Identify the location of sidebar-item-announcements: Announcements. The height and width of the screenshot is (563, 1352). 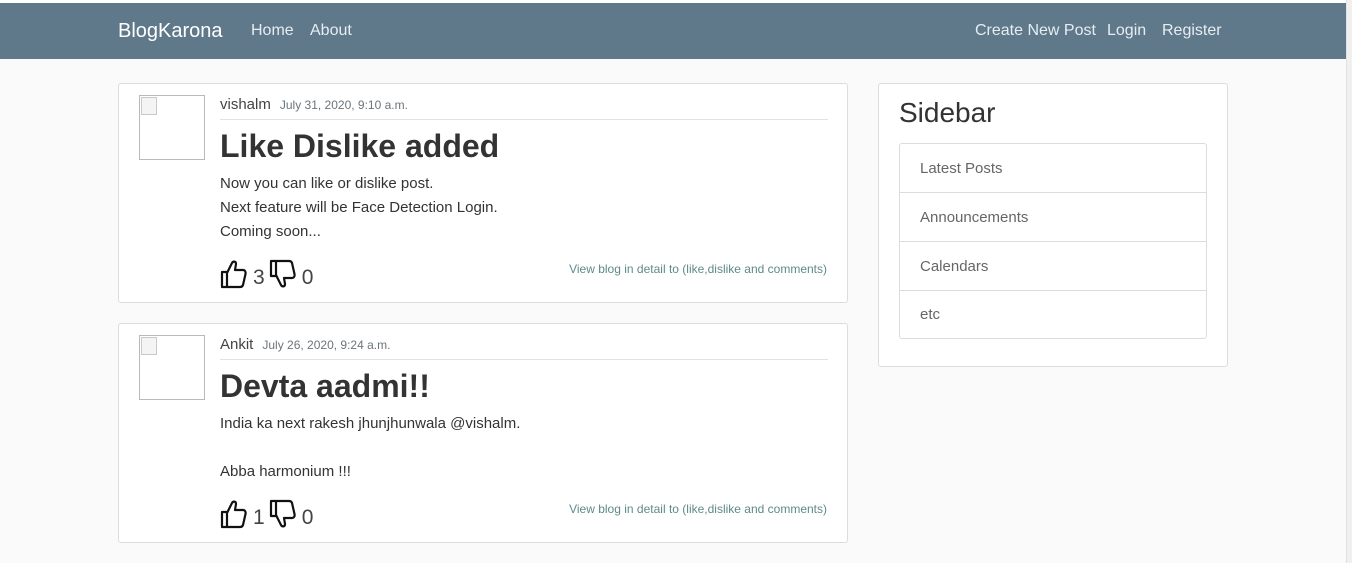
(1053, 217).